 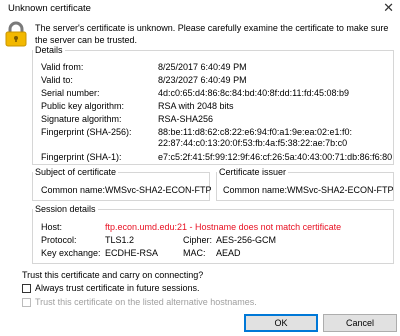 I want to click on cancel-button: Cancel, so click(x=360, y=323).